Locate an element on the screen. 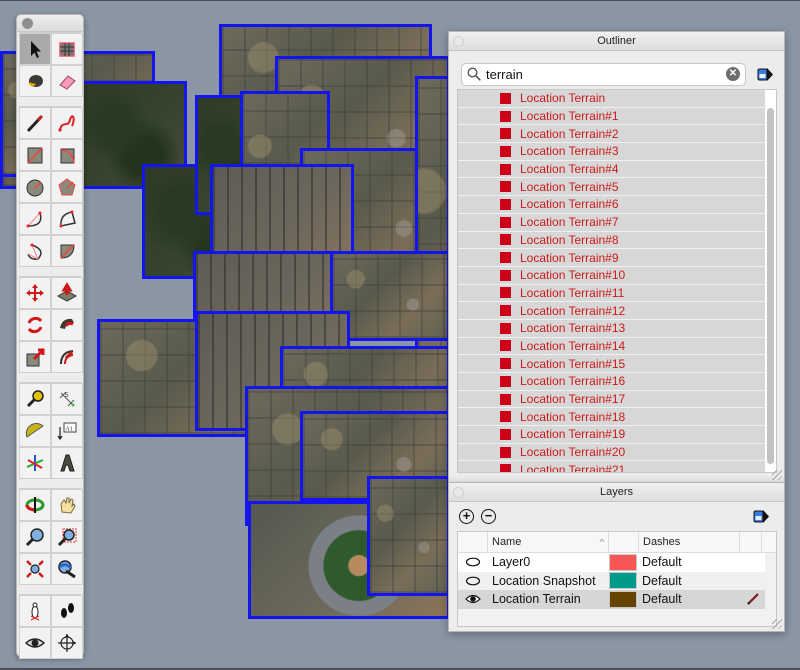 The width and height of the screenshot is (800, 670). outliner-item: Location Terrain#19 is located at coordinates (611, 435).